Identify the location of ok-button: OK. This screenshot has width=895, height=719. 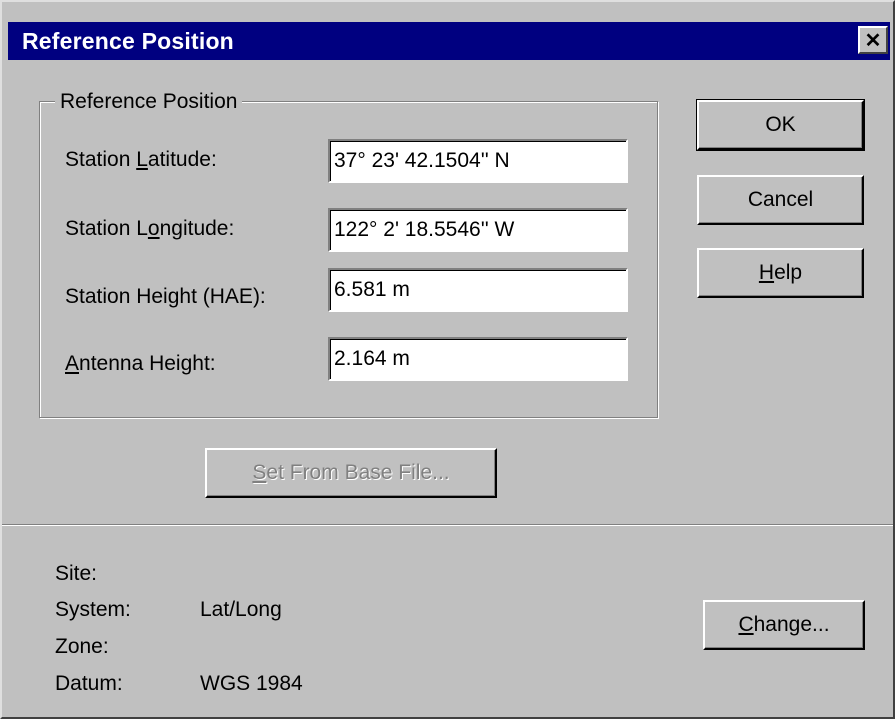
(780, 125).